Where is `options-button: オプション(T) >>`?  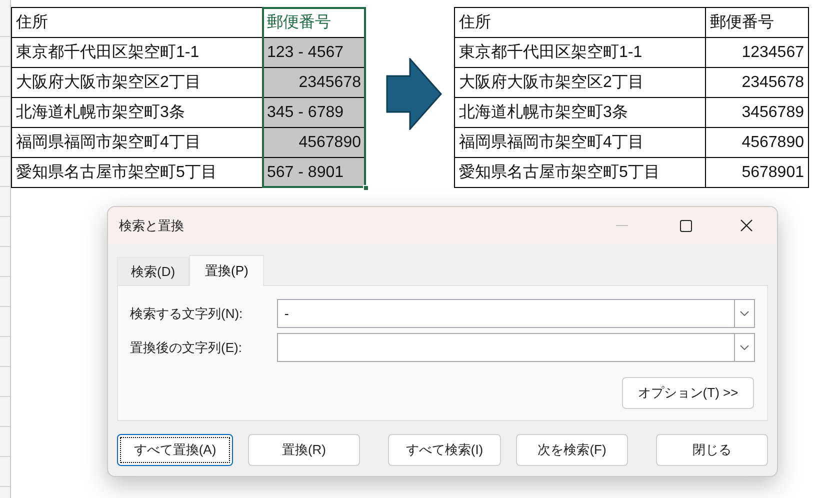
options-button: オプション(T) >> is located at coordinates (688, 393).